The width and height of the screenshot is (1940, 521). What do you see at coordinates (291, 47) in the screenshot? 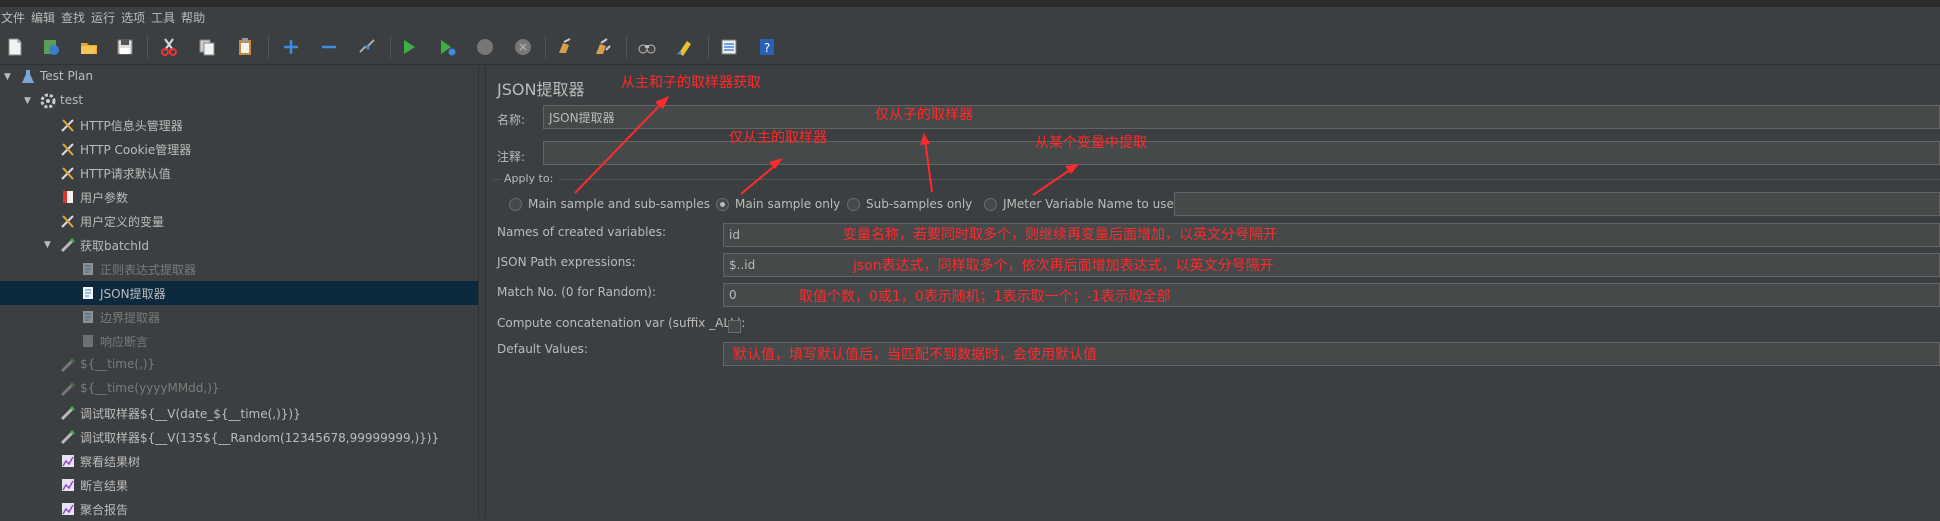
I see `expand-icon` at bounding box center [291, 47].